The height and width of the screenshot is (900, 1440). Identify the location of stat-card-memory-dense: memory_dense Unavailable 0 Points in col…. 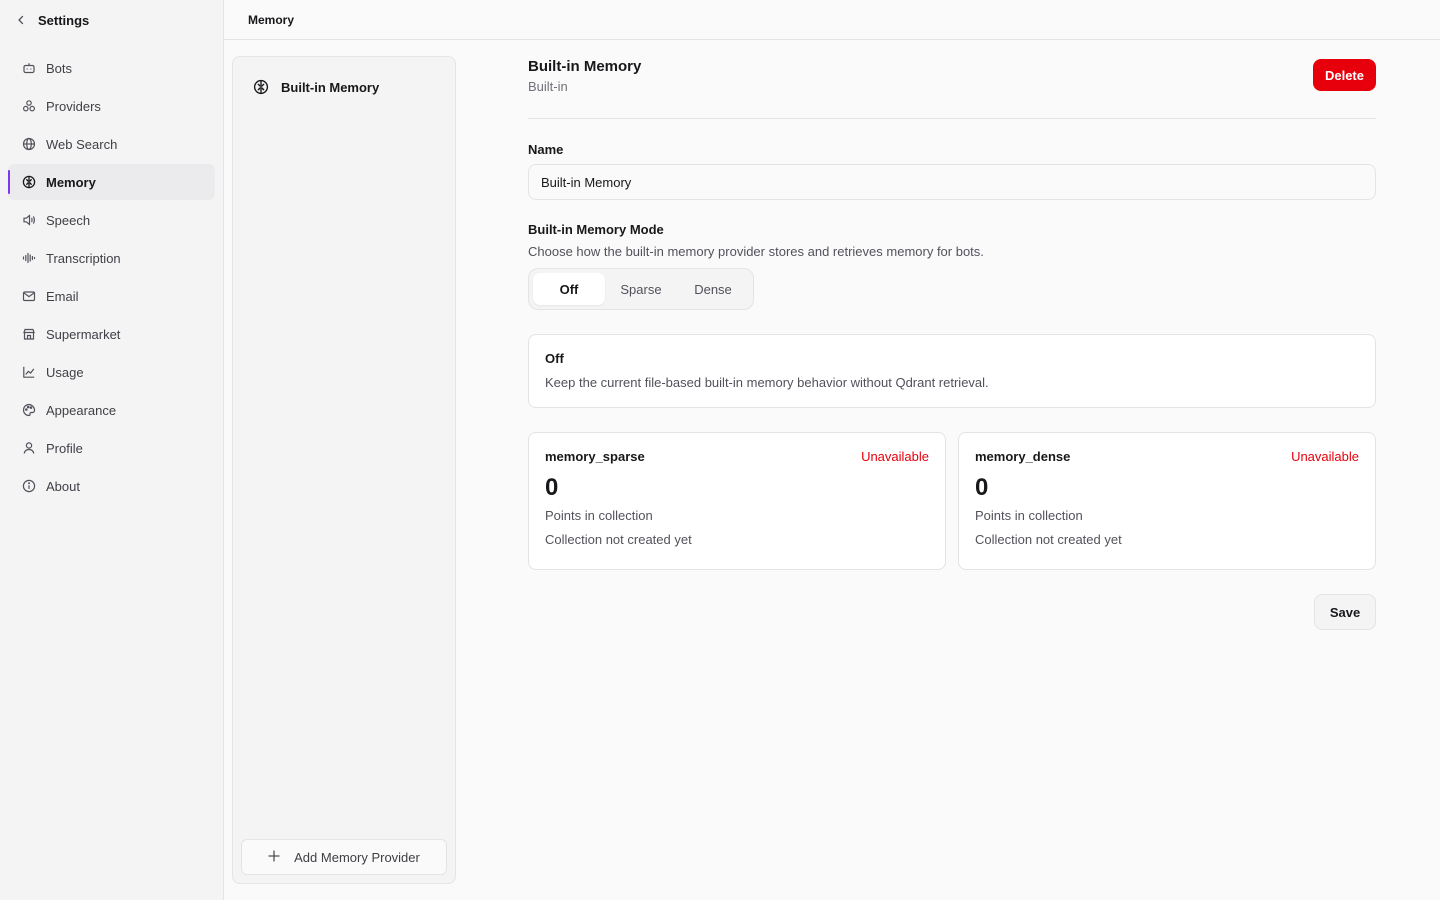
(1167, 501).